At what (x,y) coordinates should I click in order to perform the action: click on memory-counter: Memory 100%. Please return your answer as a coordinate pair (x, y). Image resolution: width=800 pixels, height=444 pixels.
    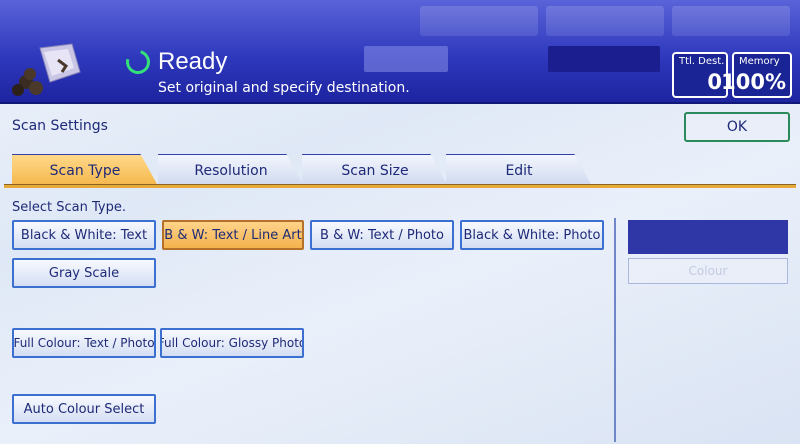
    Looking at the image, I should click on (756, 75).